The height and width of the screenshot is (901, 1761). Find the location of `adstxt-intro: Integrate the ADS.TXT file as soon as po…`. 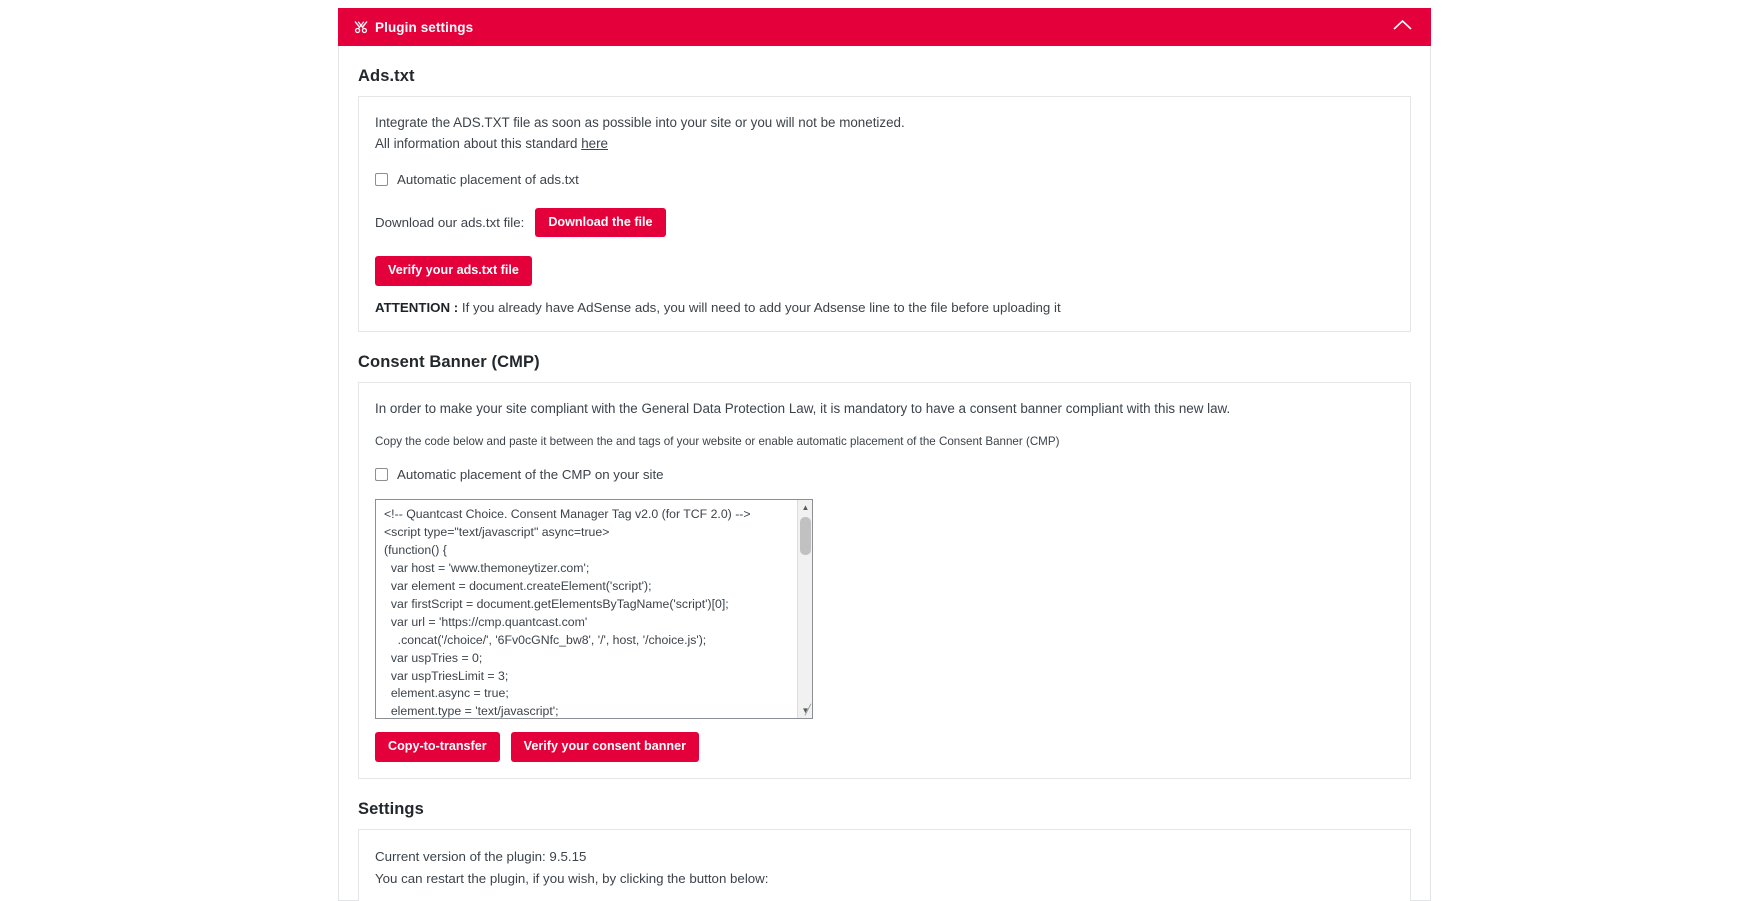

adstxt-intro: Integrate the ADS.TXT file as soon as po… is located at coordinates (884, 134).